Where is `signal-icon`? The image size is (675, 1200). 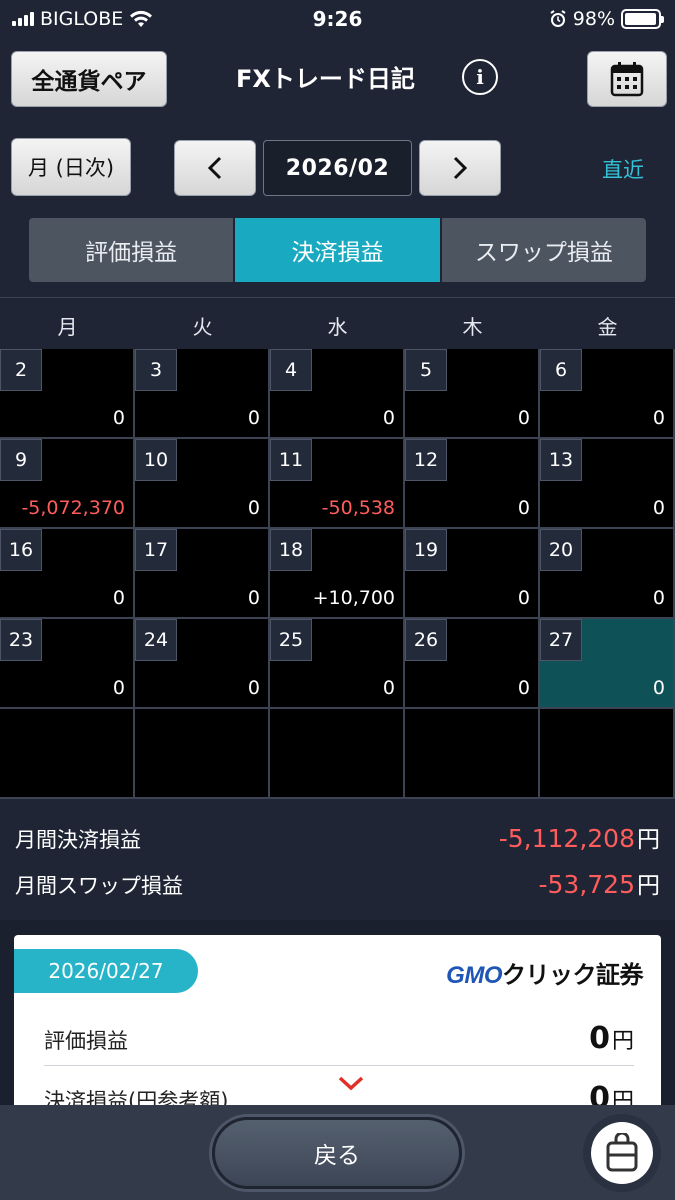
signal-icon is located at coordinates (23, 19).